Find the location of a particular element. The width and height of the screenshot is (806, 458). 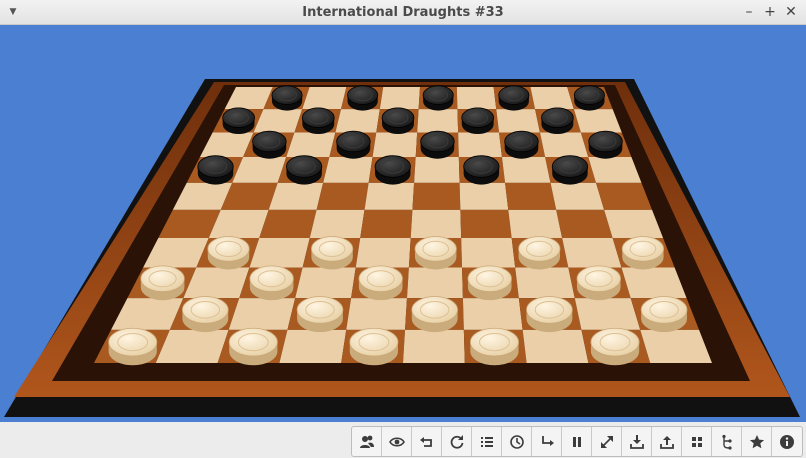

pause-icon is located at coordinates (576, 441).